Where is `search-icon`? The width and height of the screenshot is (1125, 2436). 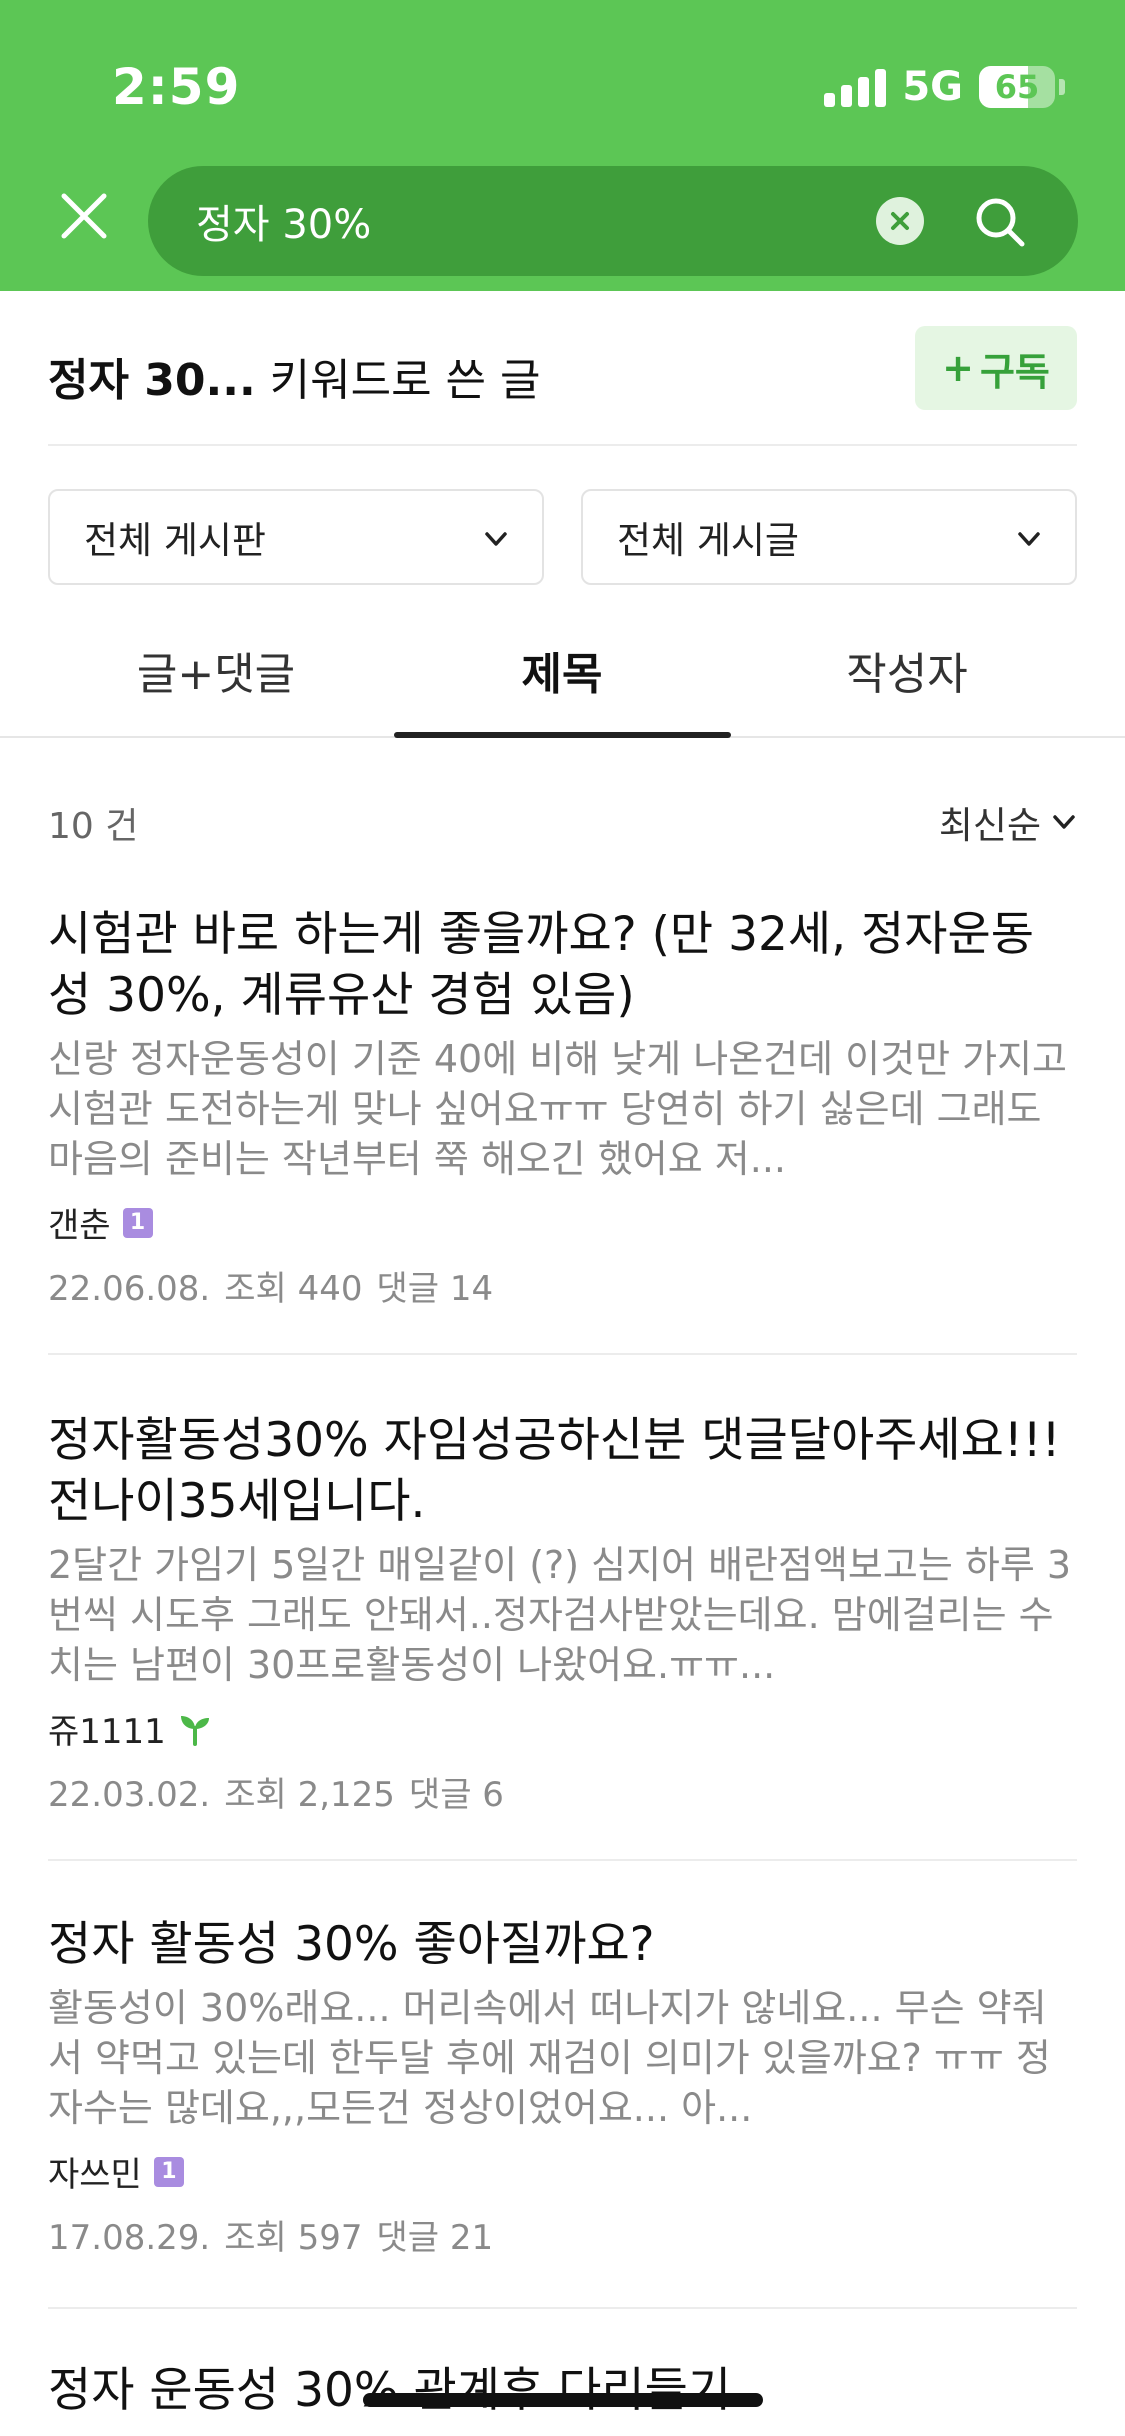
search-icon is located at coordinates (1000, 222).